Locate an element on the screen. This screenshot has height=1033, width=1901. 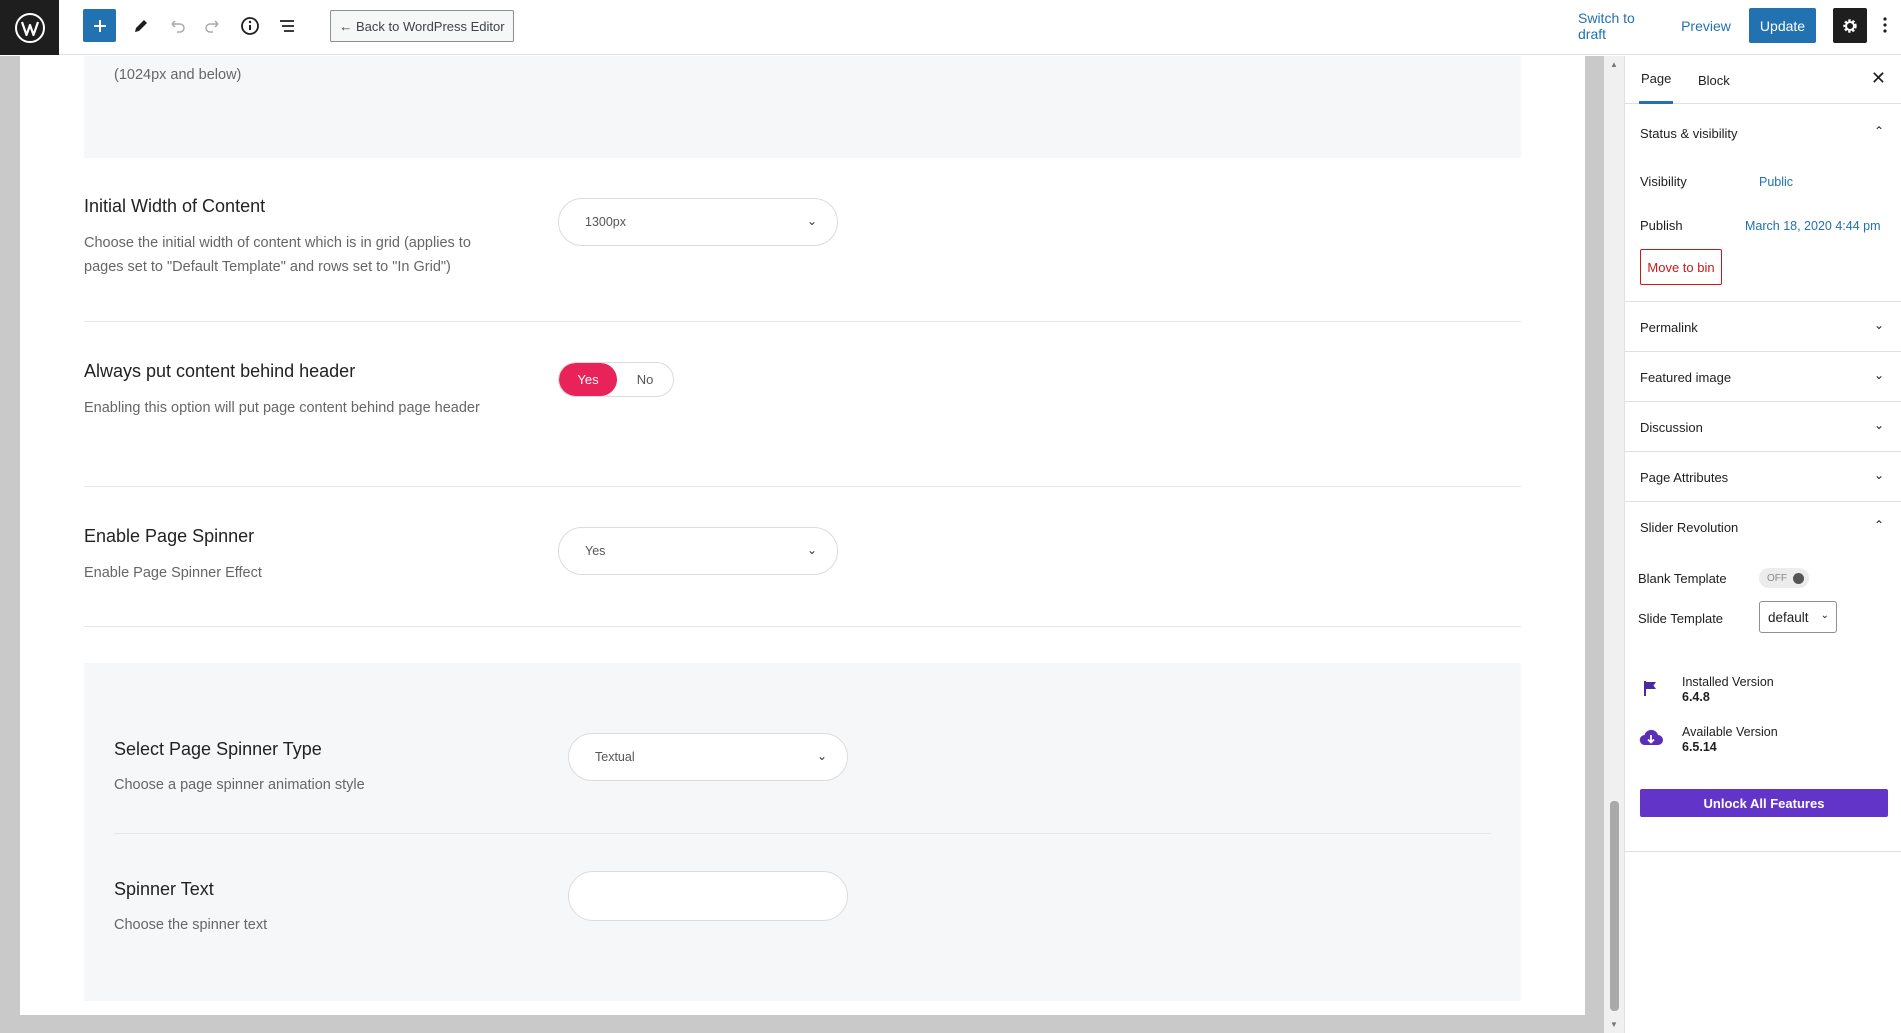
option-desc-page-spinner: Enable Page Spinner Effect is located at coordinates (173, 573).